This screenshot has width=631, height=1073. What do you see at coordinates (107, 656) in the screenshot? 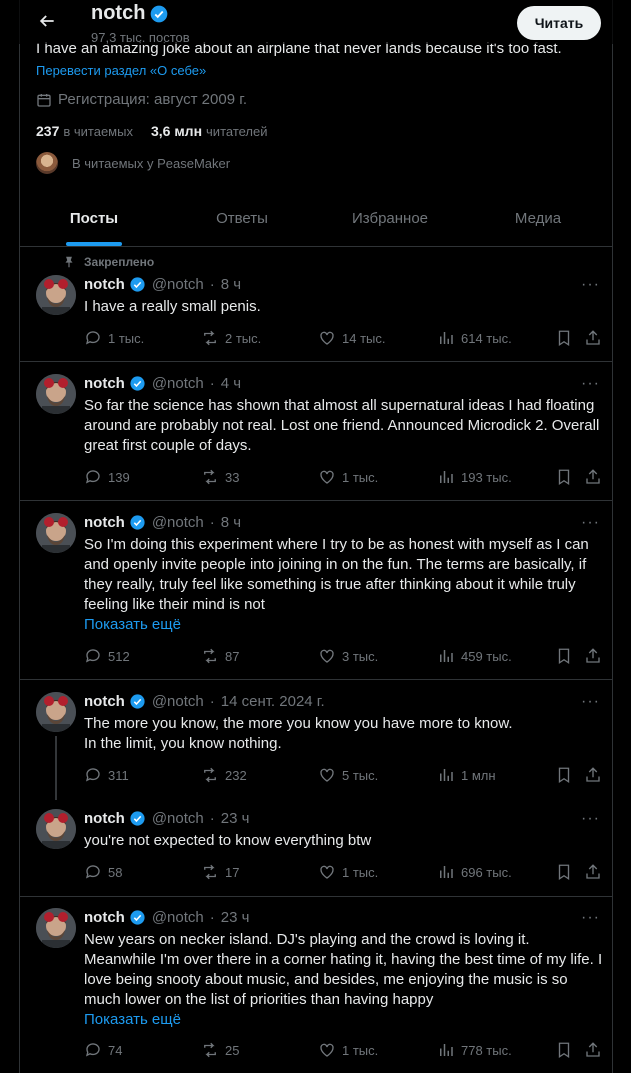
I see `reply-button: 512` at bounding box center [107, 656].